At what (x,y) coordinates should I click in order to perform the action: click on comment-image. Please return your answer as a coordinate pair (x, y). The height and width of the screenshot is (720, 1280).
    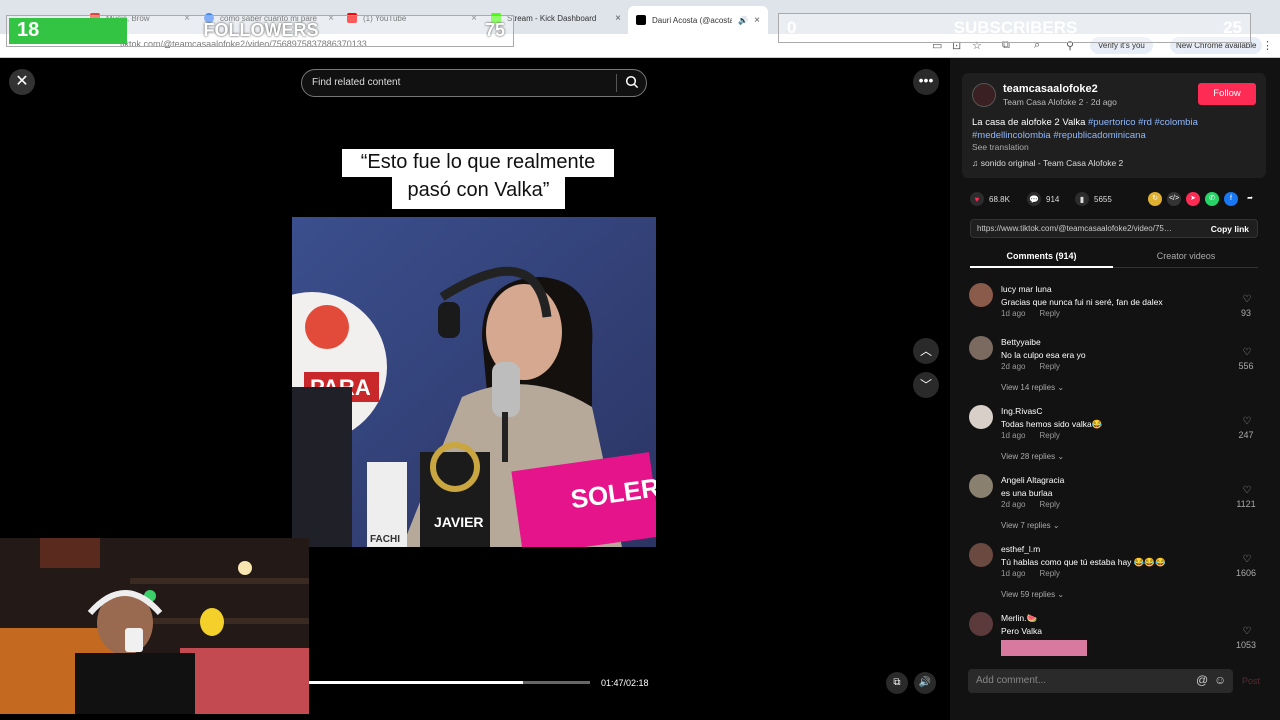
    Looking at the image, I should click on (1044, 648).